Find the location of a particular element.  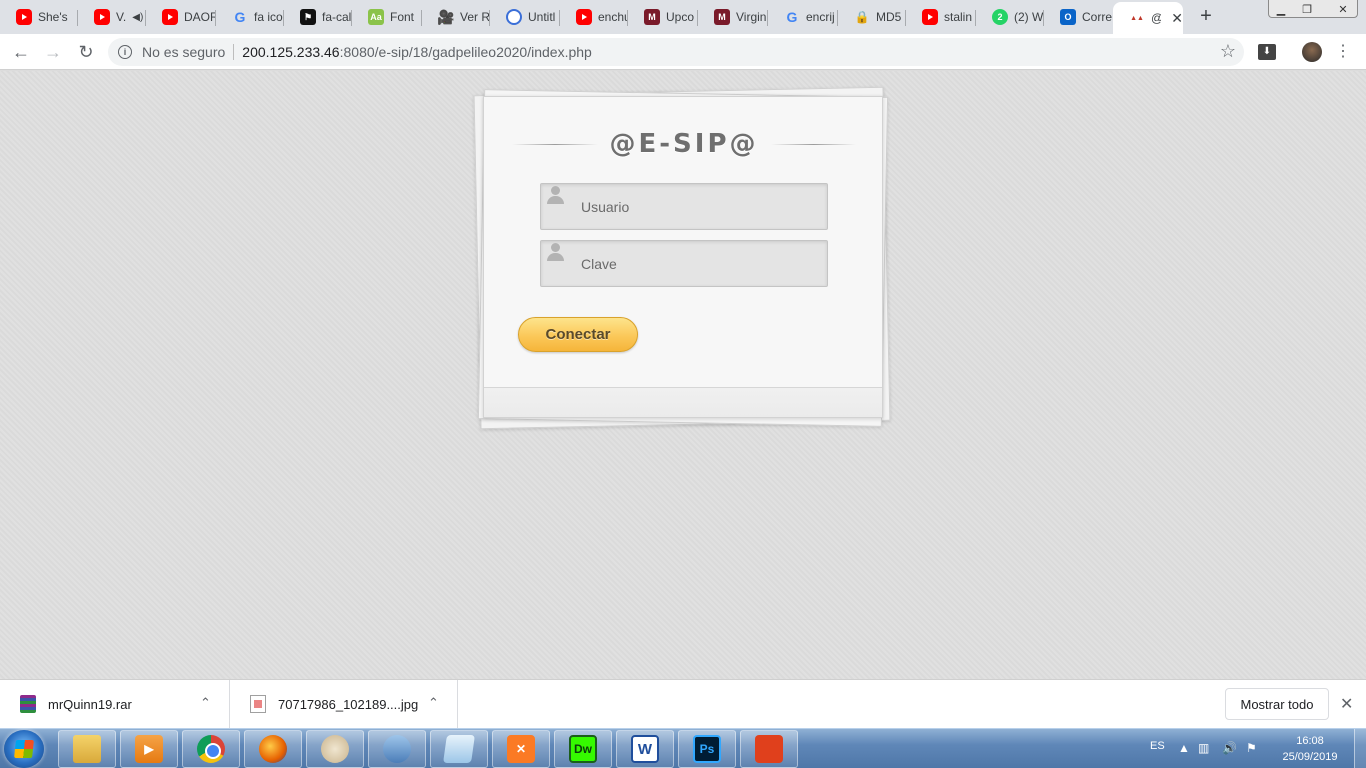

show-all-button: Mostrar todo is located at coordinates (1277, 704).